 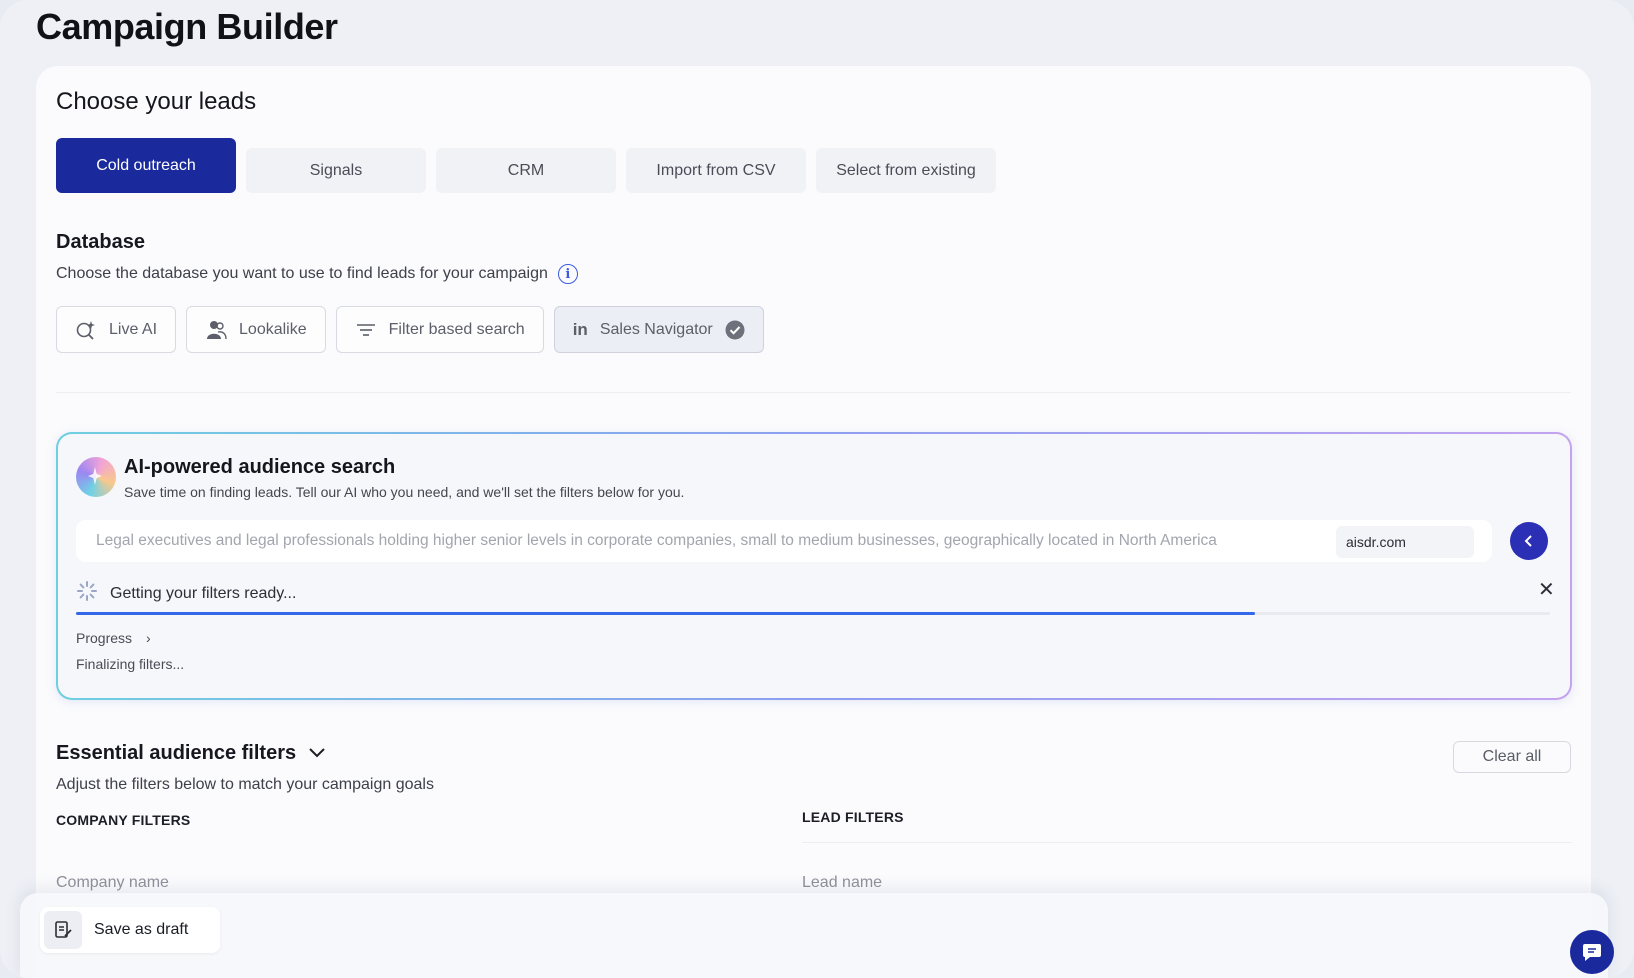 What do you see at coordinates (104, 638) in the screenshot?
I see `progress-label: Progress` at bounding box center [104, 638].